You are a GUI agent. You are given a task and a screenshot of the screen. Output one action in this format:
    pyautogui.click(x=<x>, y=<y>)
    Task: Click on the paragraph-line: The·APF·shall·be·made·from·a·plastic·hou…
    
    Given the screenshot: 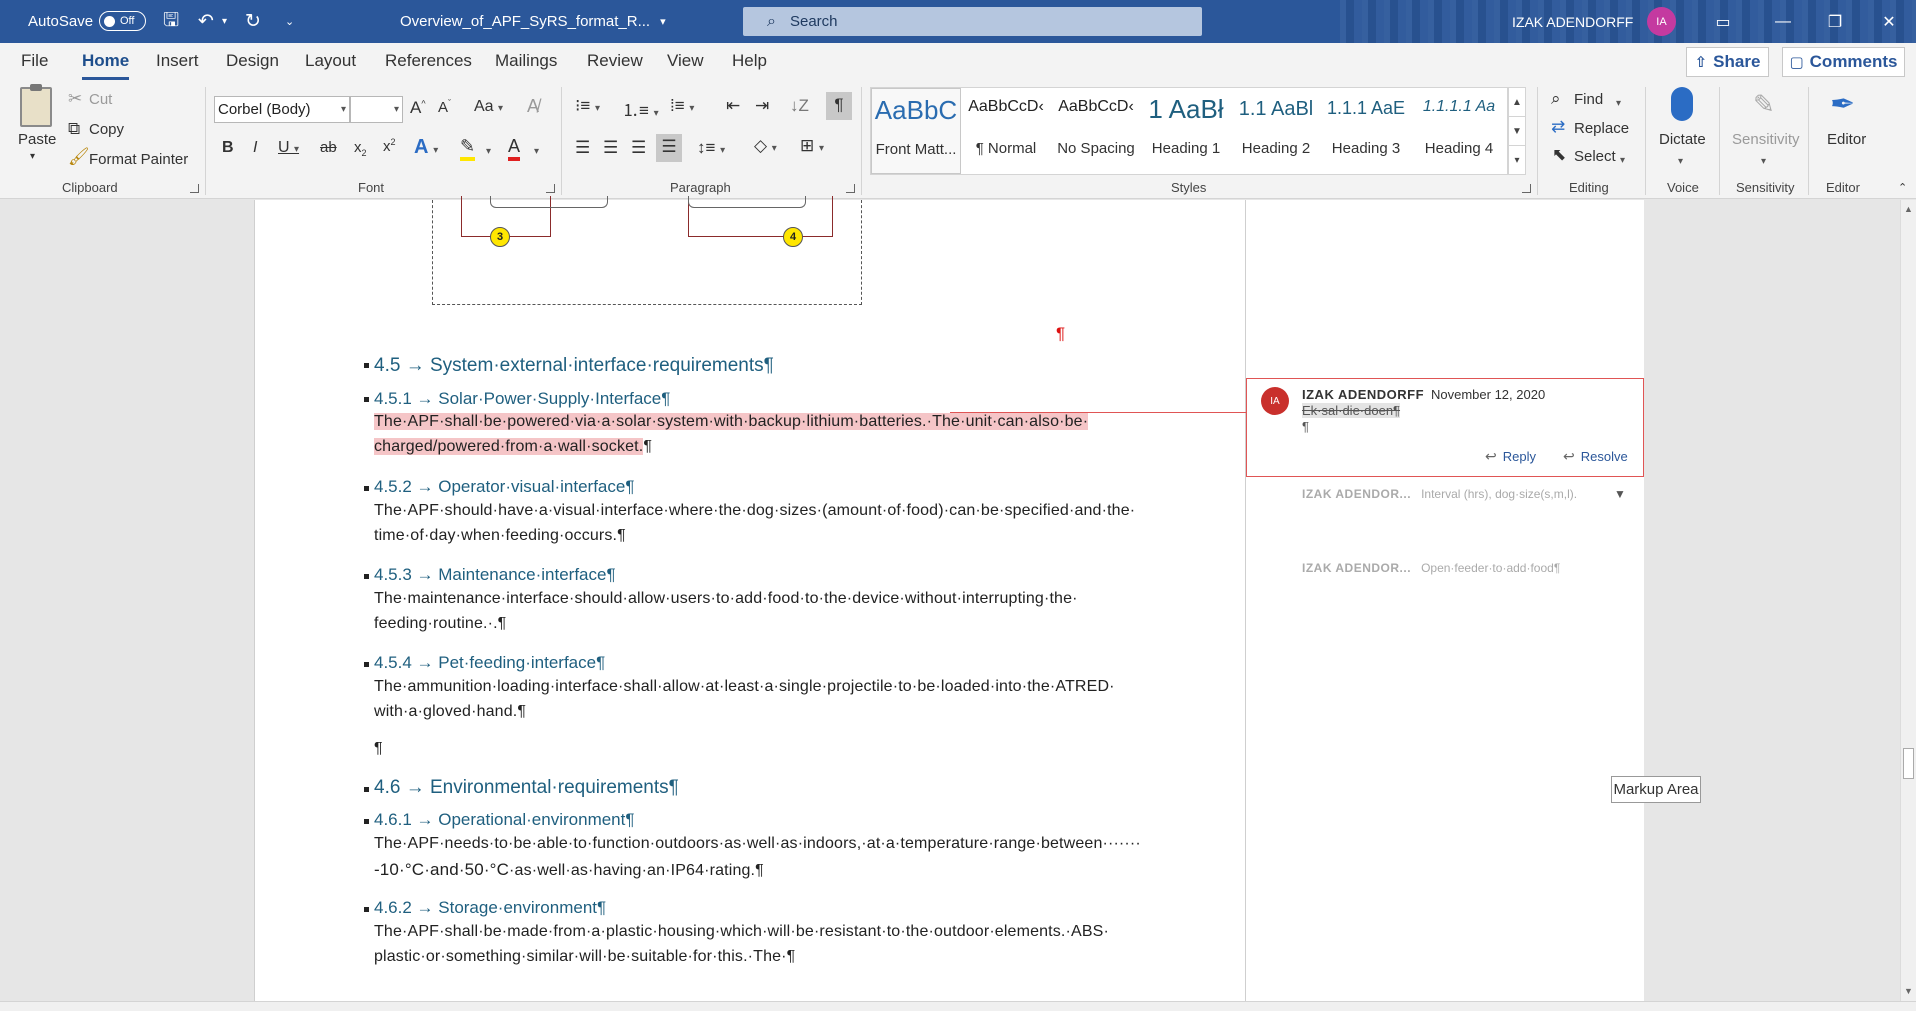 What is the action you would take?
    pyautogui.click(x=741, y=932)
    